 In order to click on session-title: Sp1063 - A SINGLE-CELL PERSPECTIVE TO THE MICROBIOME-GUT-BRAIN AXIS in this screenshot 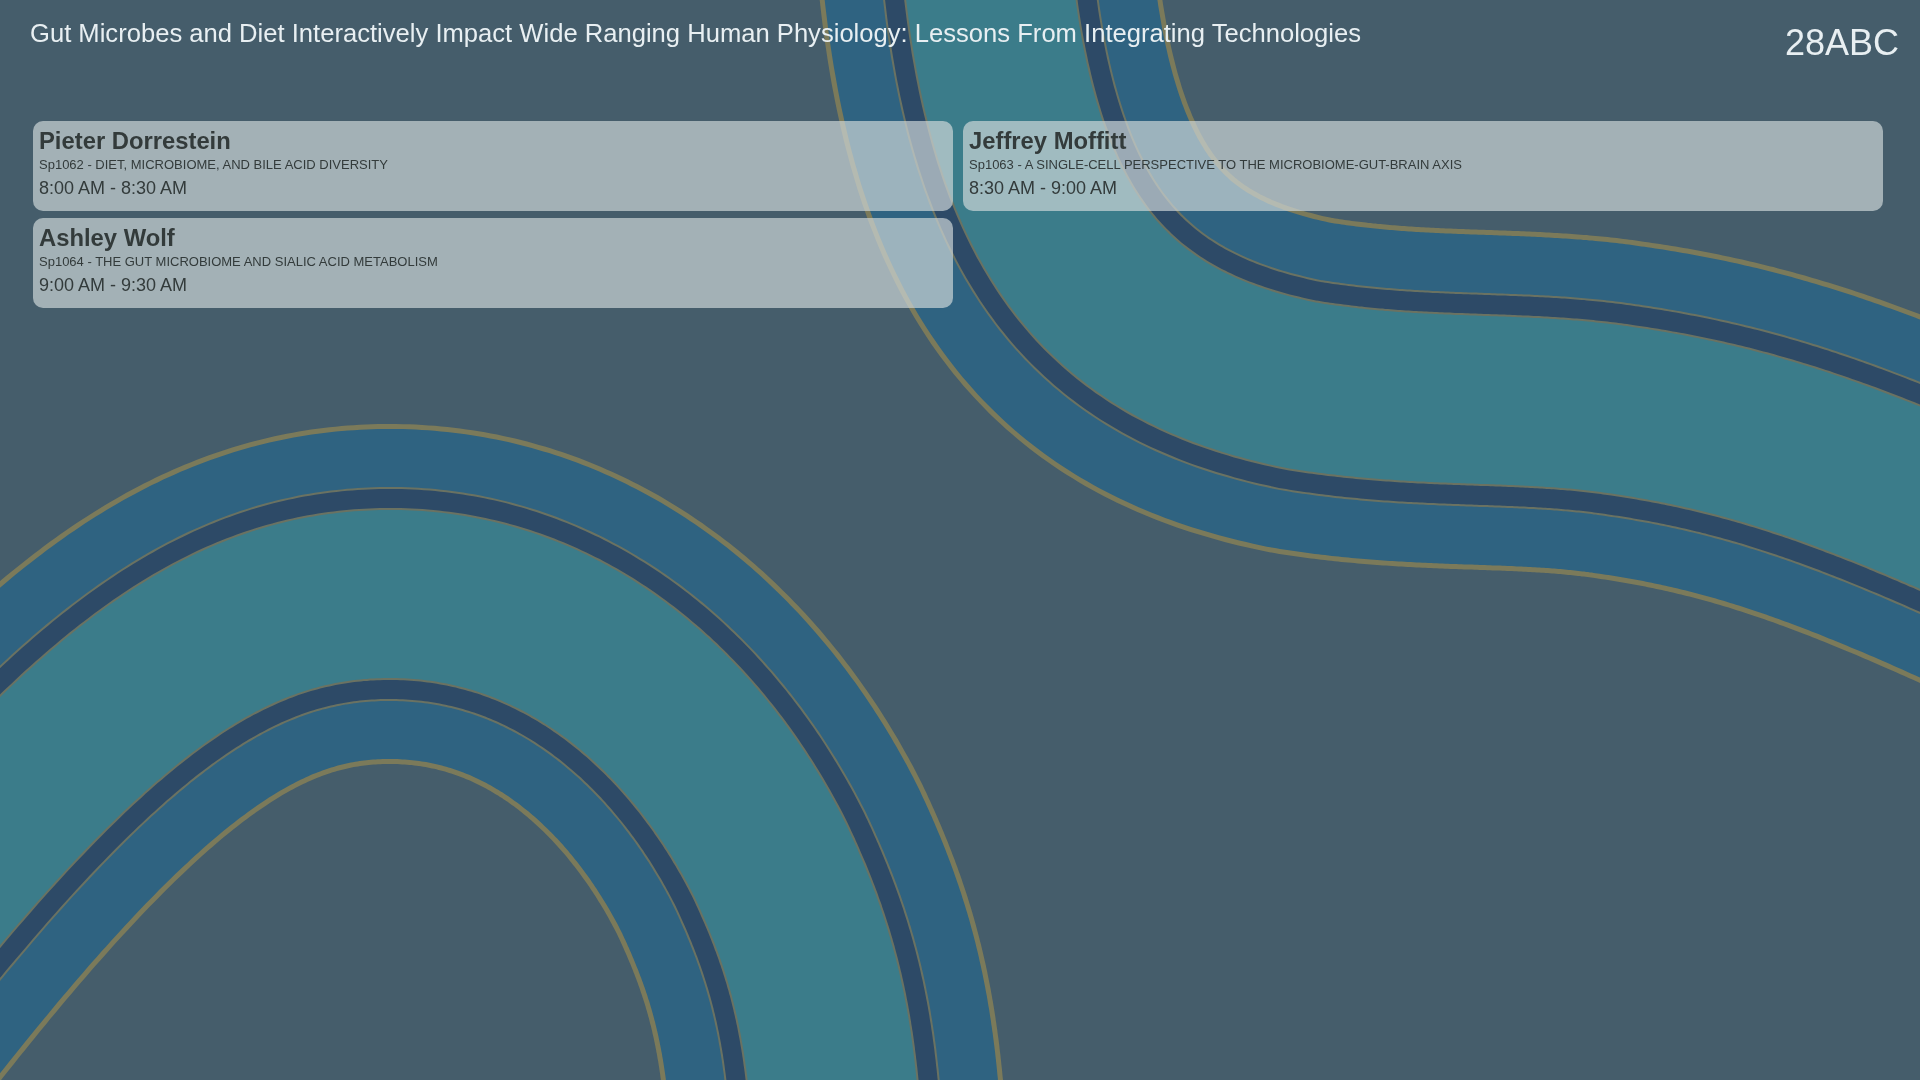, I will do `click(1216, 165)`.